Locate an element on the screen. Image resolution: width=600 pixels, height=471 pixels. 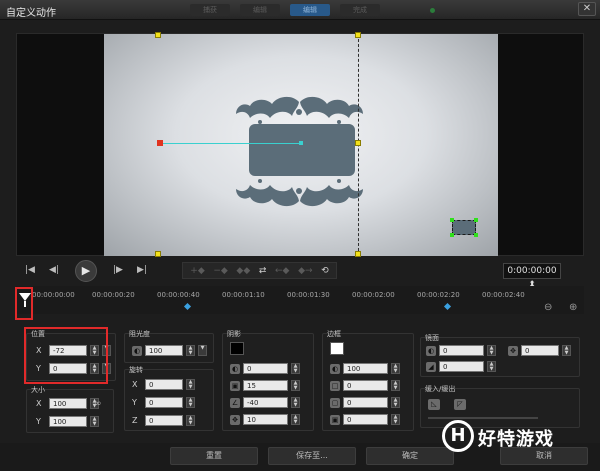
border-field-1: 100 is located at coordinates (365, 368).